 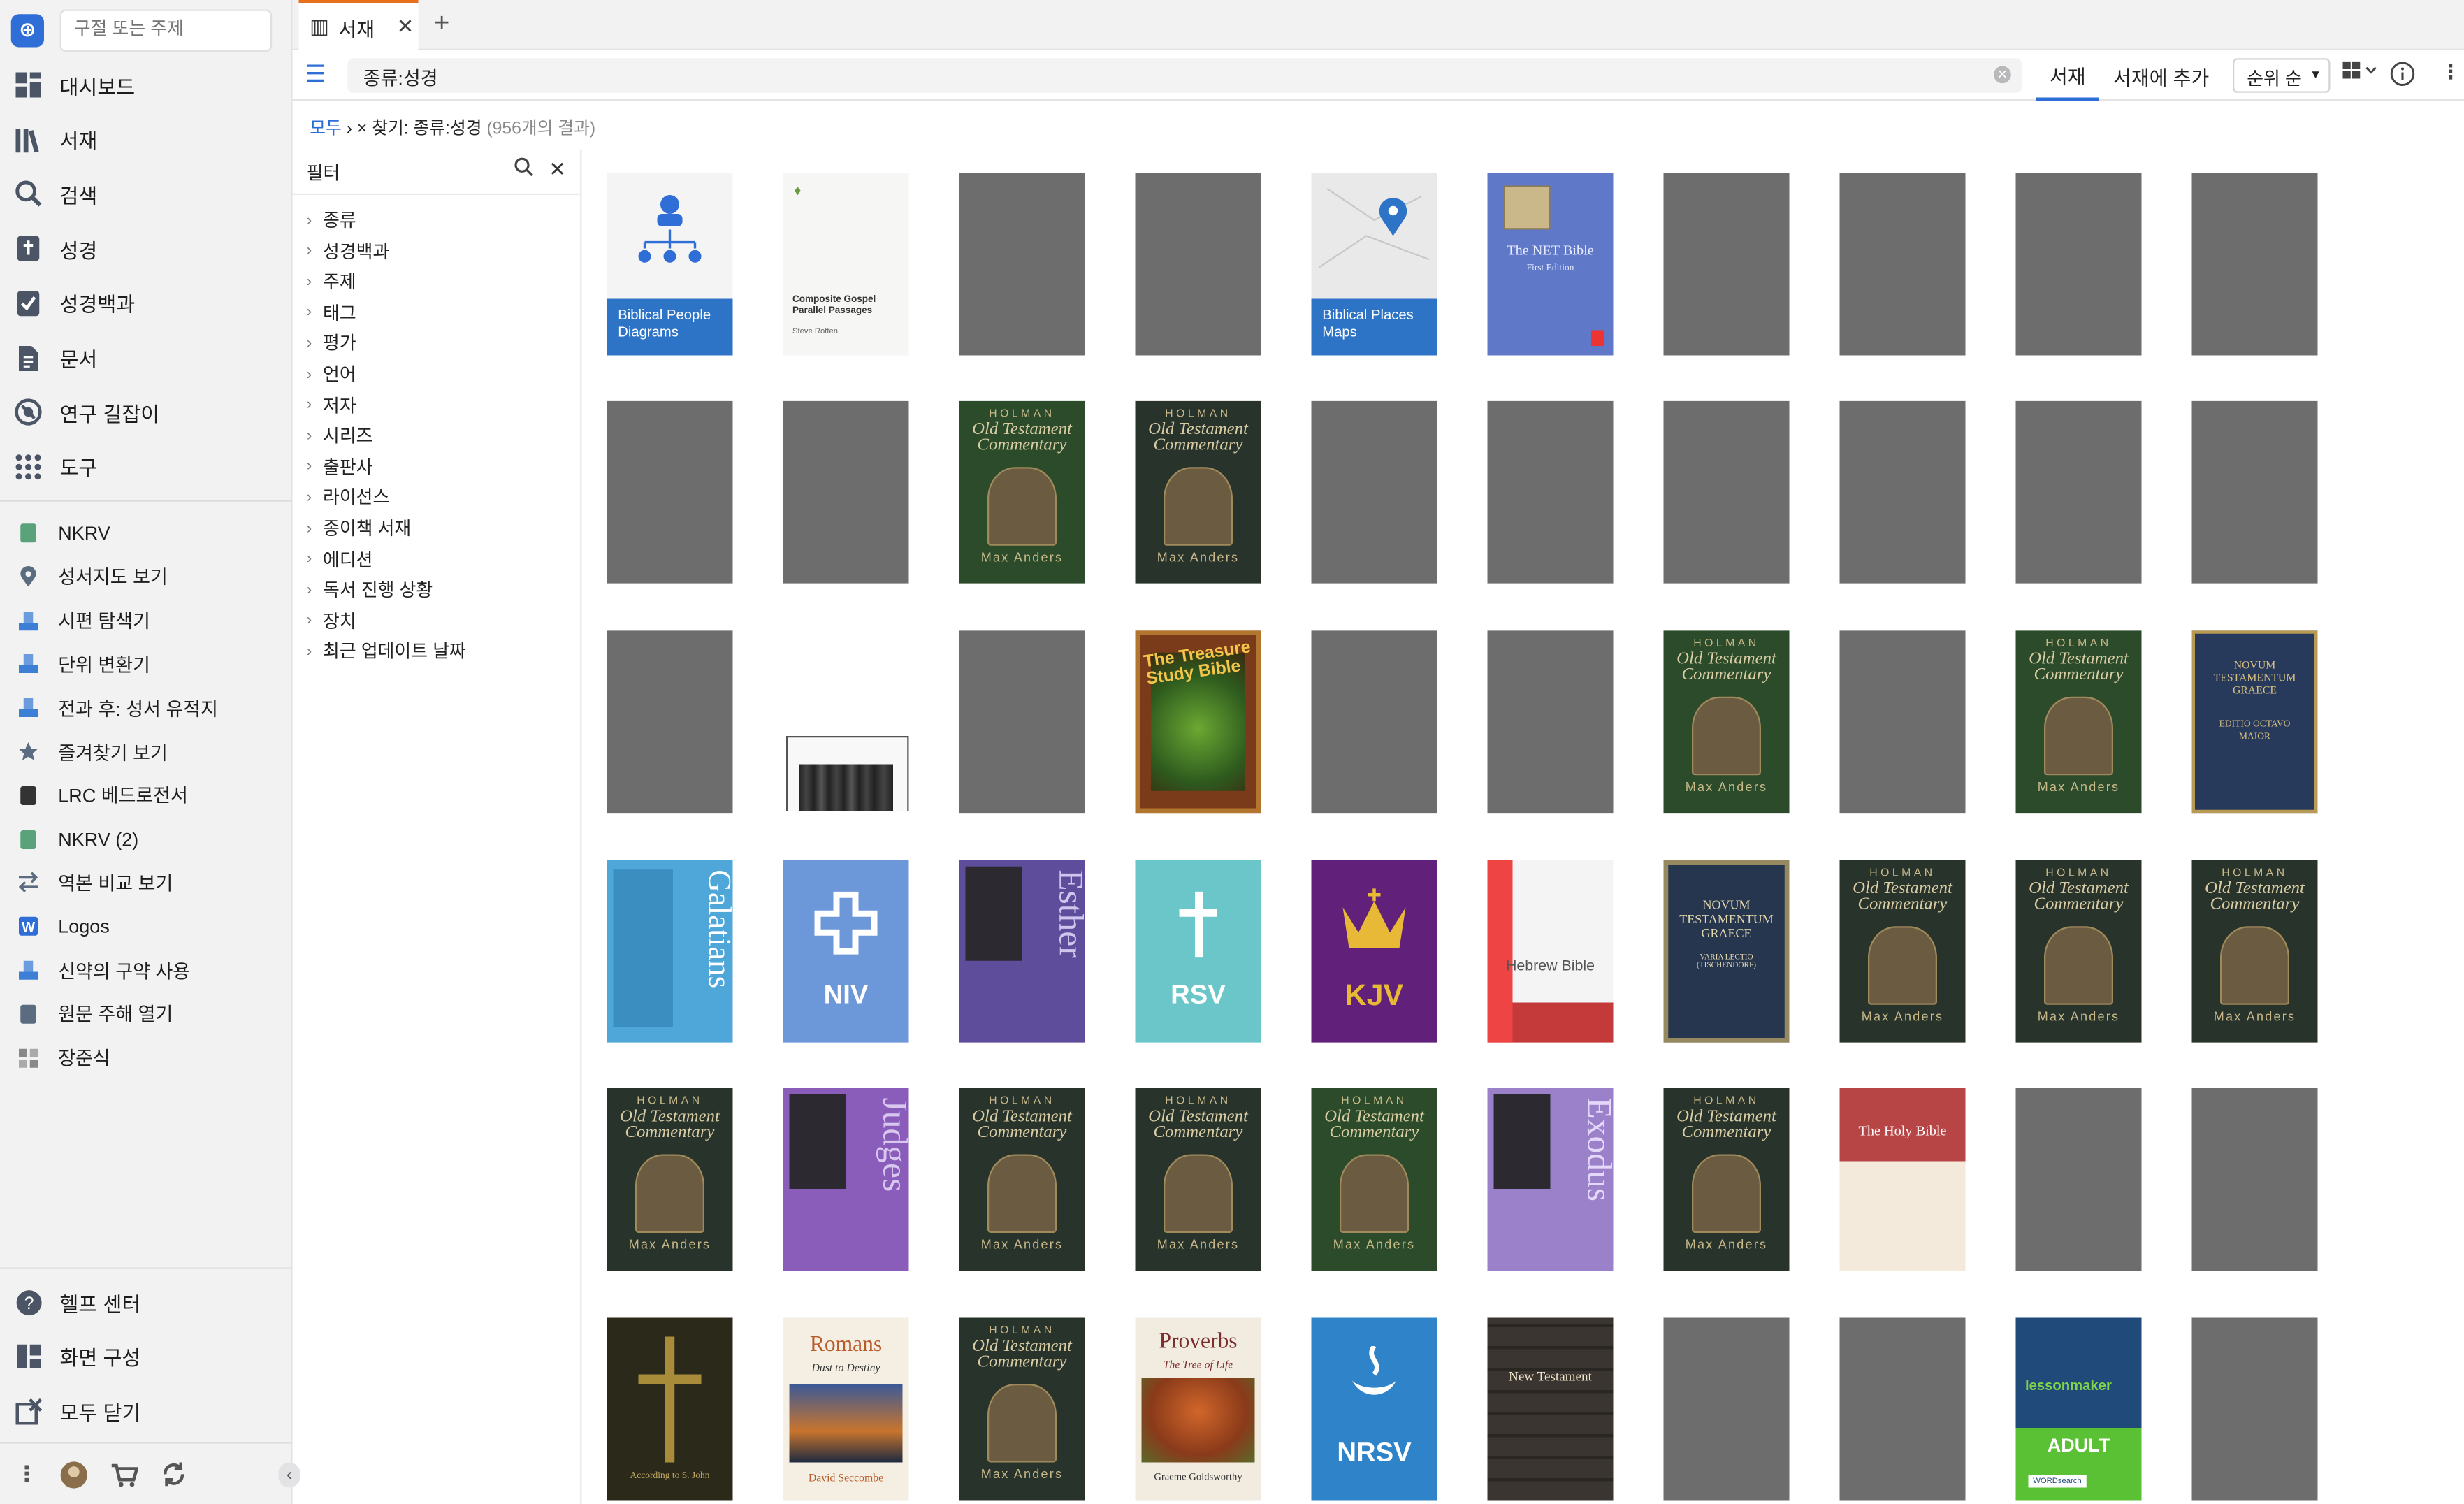 I want to click on clear-query-icon: ✕, so click(x=2002, y=75).